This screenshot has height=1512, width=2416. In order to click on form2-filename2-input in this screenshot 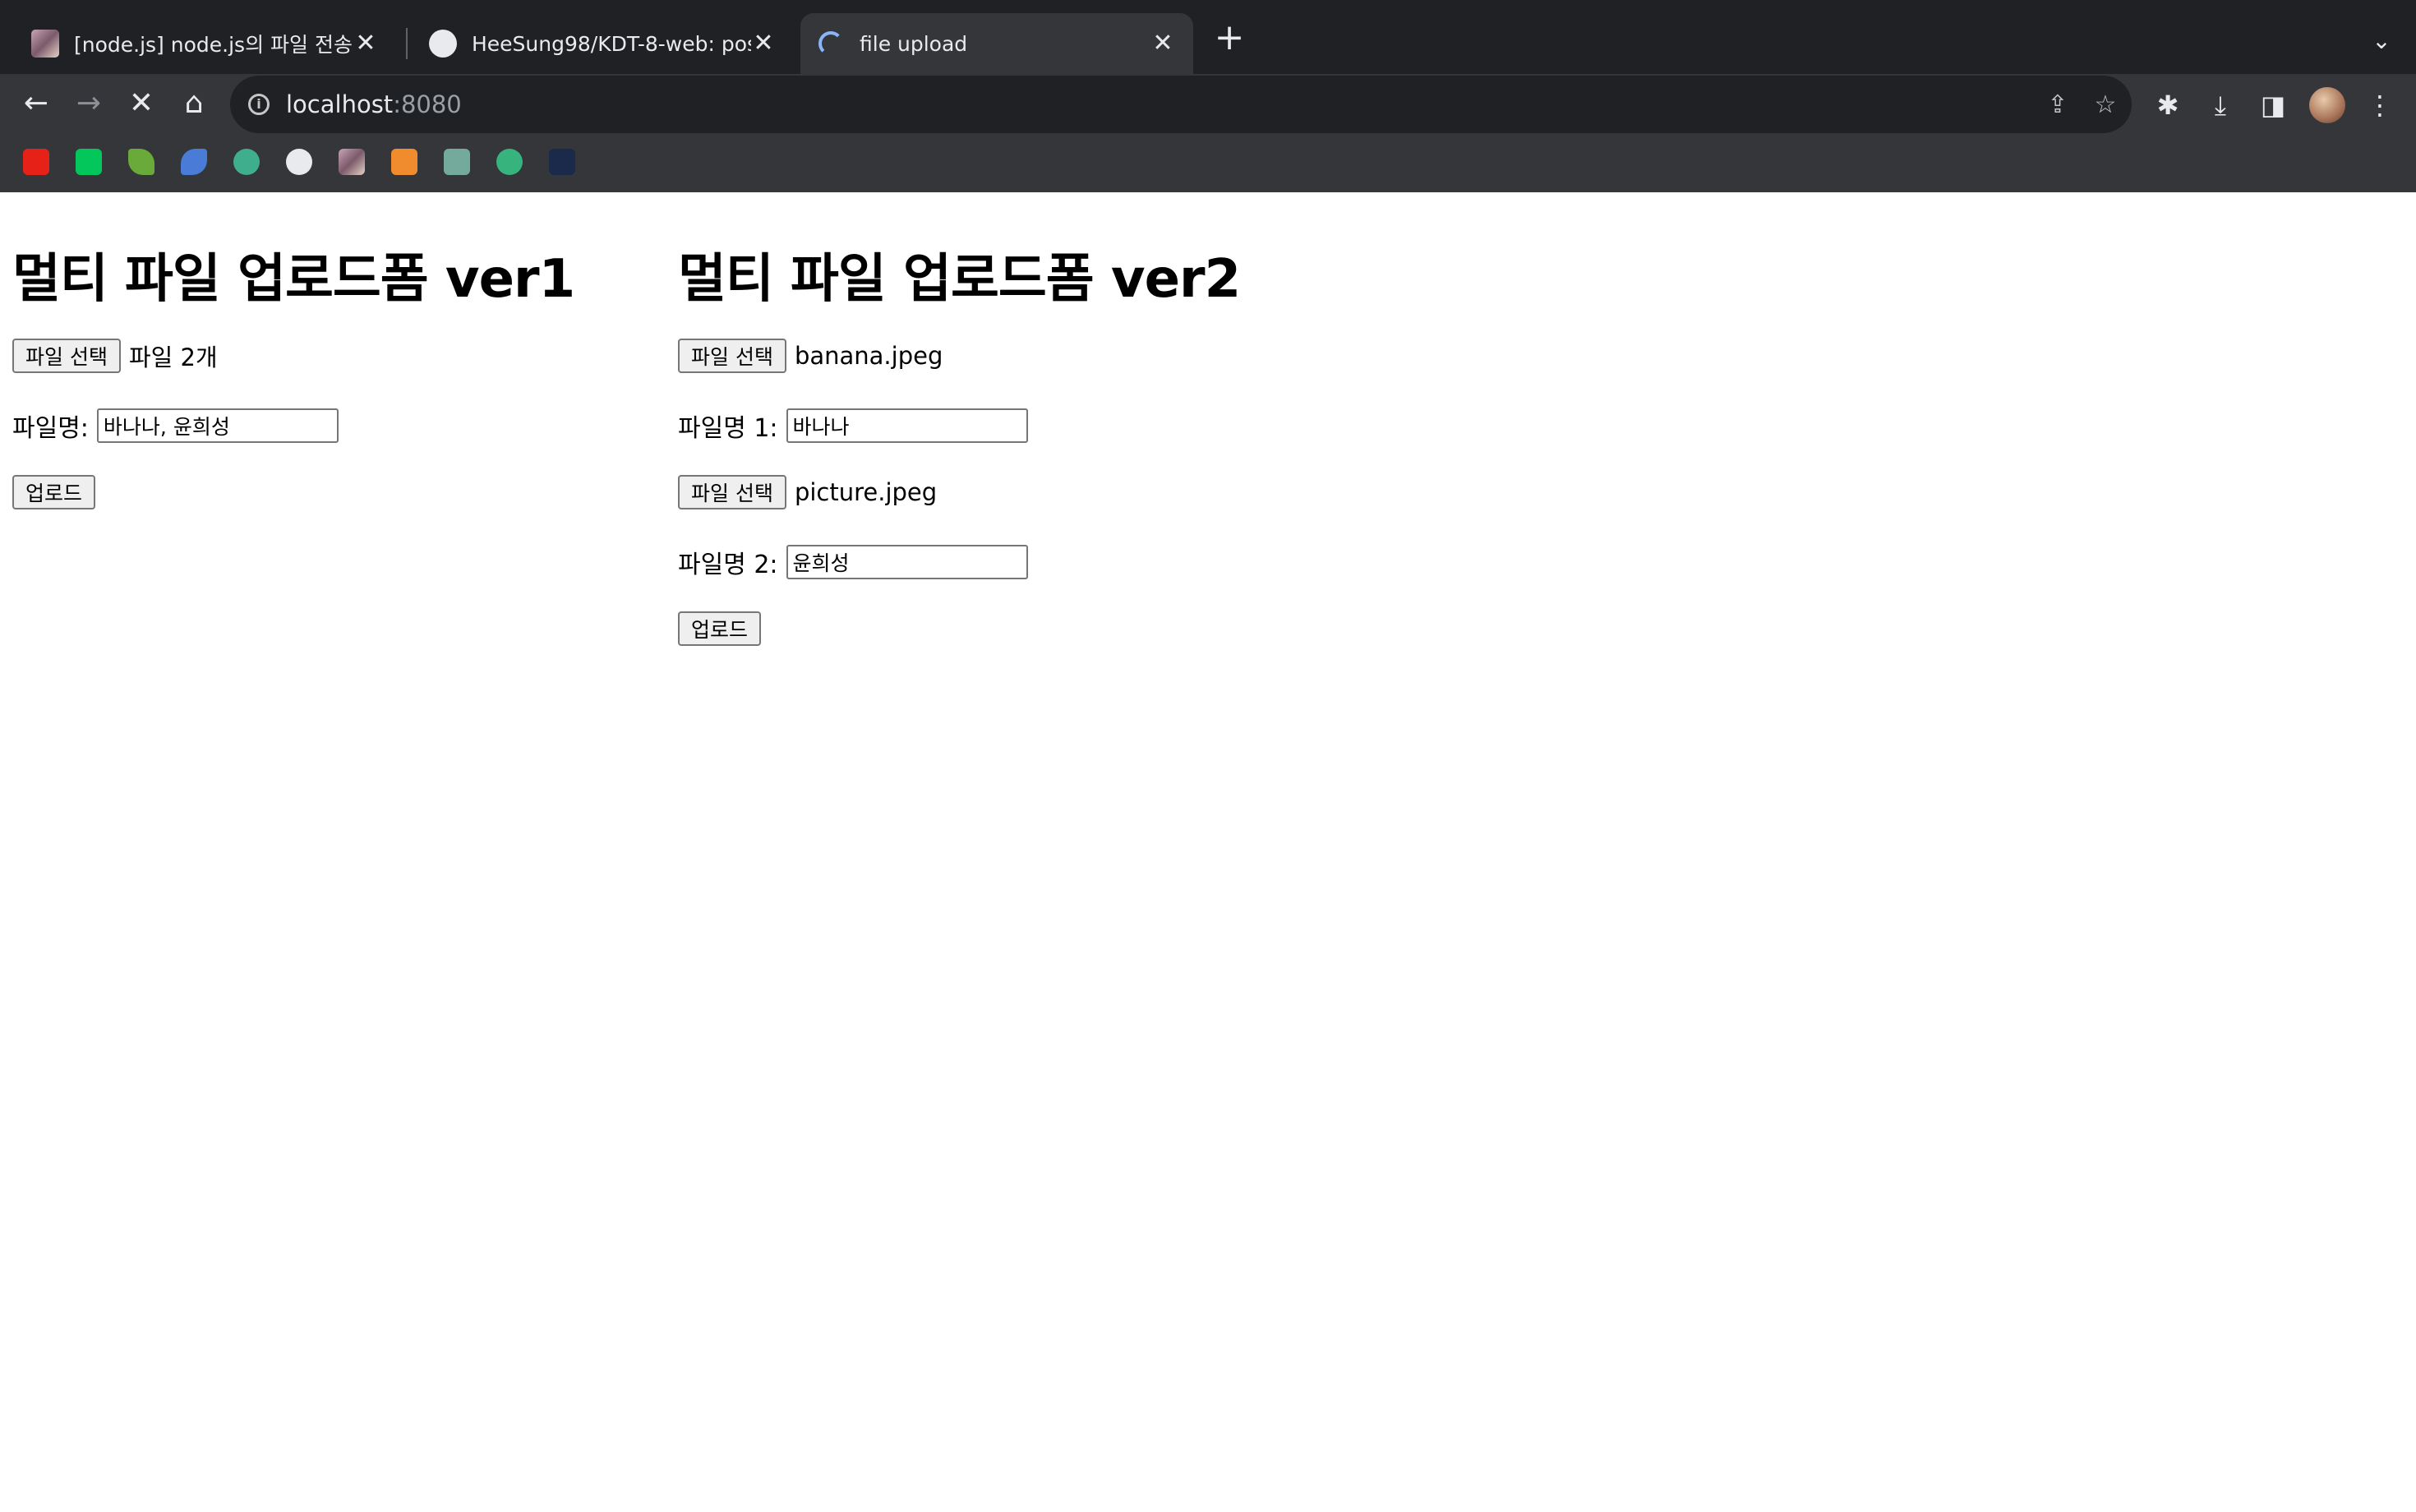, I will do `click(907, 562)`.